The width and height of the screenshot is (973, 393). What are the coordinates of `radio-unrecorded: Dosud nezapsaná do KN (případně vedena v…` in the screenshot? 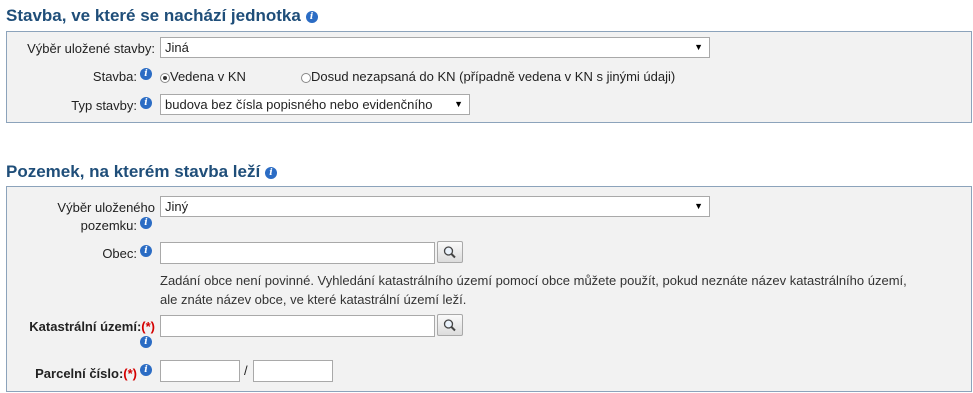 It's located at (488, 76).